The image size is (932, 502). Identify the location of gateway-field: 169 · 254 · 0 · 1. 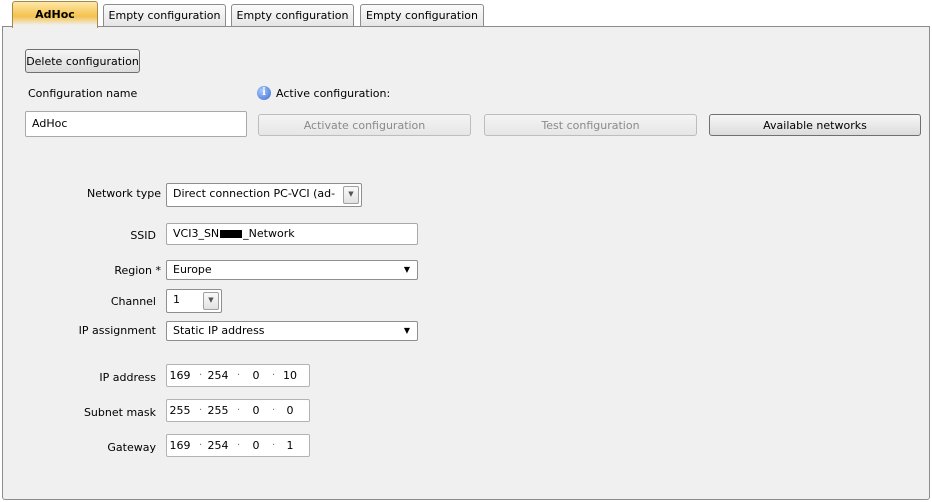
(238, 445).